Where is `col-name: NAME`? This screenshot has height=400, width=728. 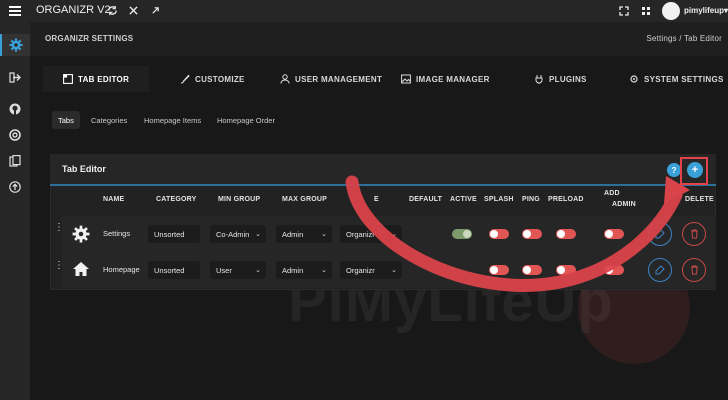
col-name: NAME is located at coordinates (114, 199).